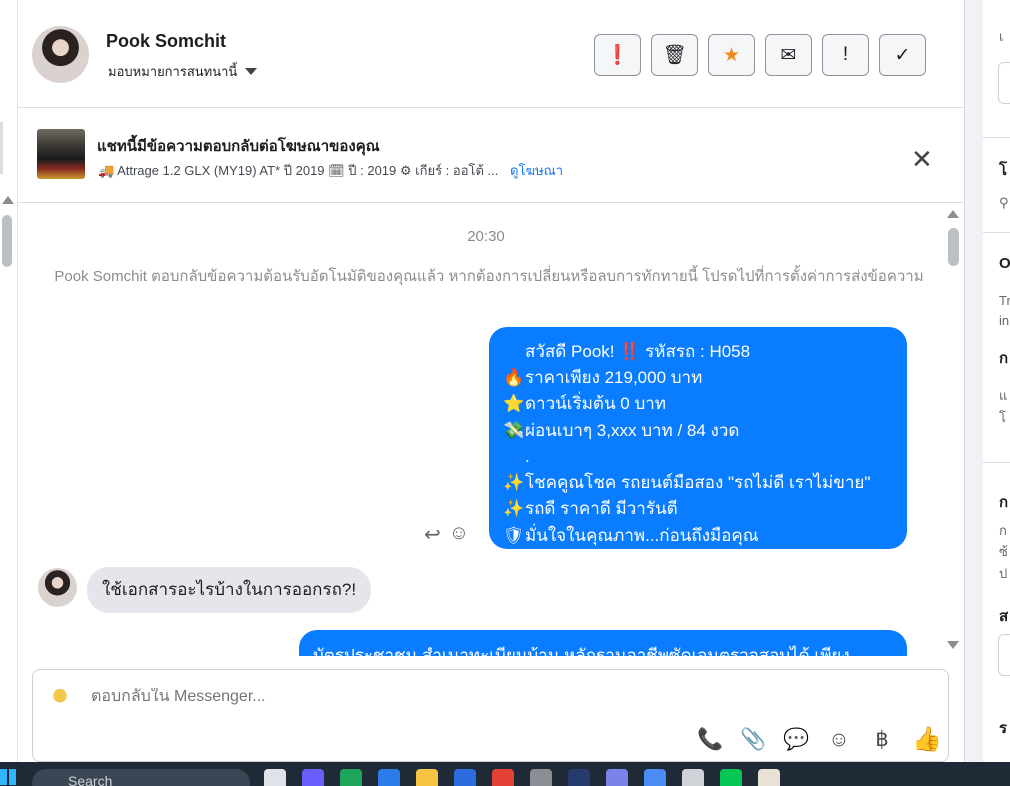 The width and height of the screenshot is (1010, 786). Describe the element at coordinates (432, 534) in the screenshot. I see `reply-icon: ↩` at that location.